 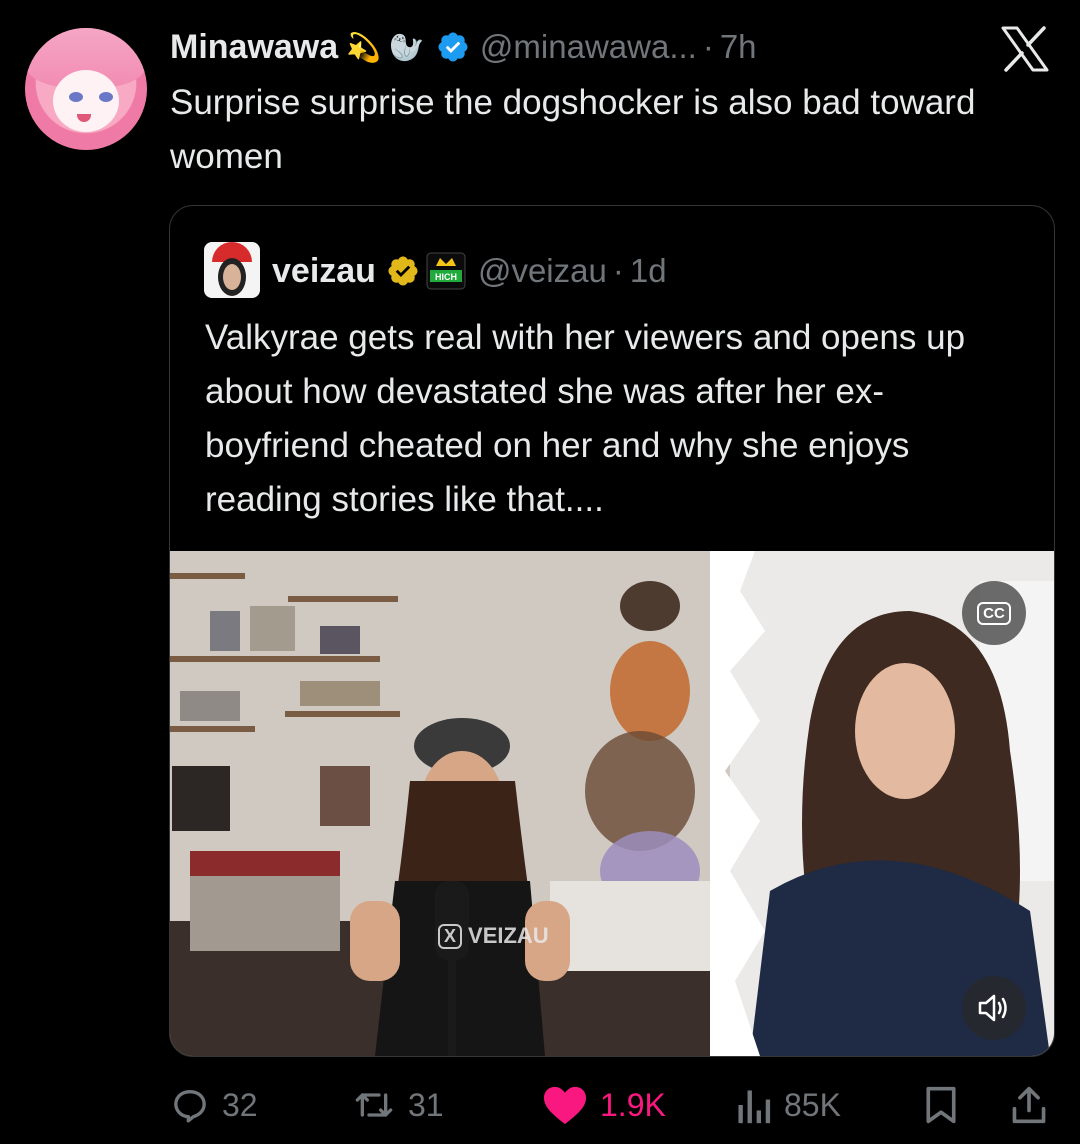 I want to click on views-bar-chart-icon, so click(x=754, y=1107).